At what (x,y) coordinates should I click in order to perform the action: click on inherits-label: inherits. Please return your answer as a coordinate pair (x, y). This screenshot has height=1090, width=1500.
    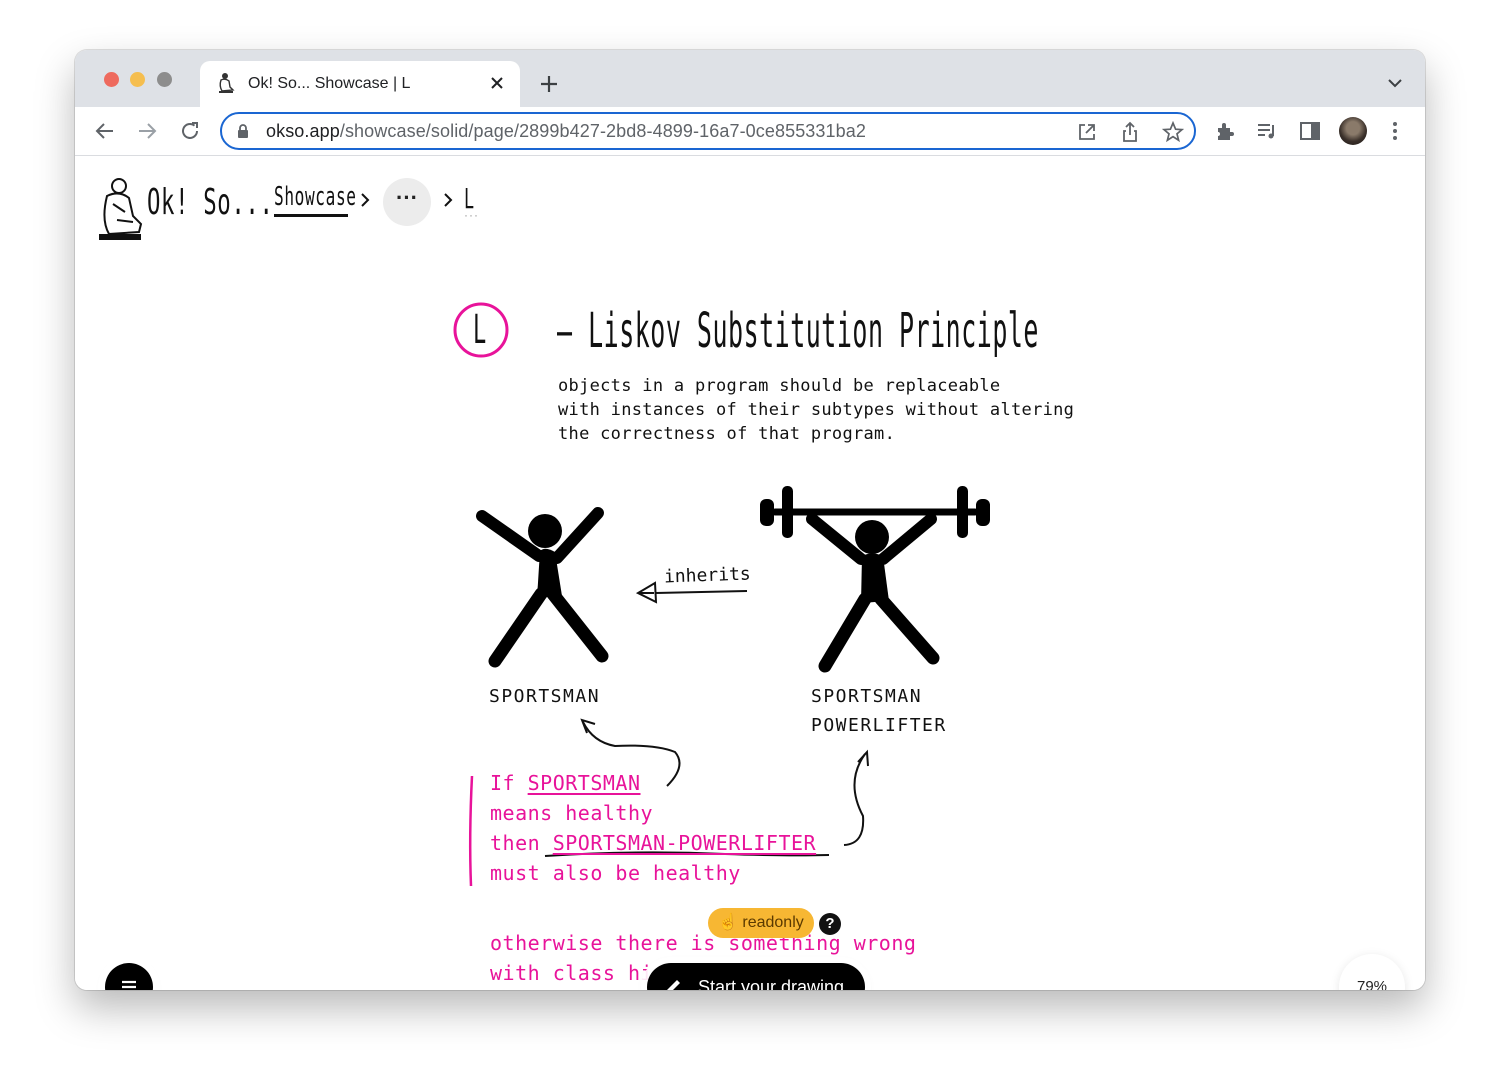
    Looking at the image, I should click on (707, 575).